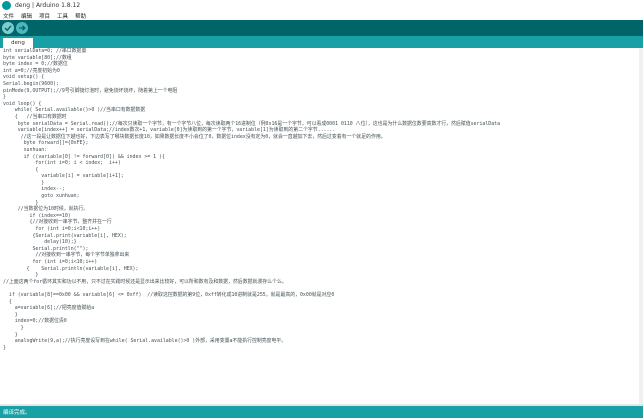 The image size is (643, 418). I want to click on arrow-right-icon, so click(22, 28).